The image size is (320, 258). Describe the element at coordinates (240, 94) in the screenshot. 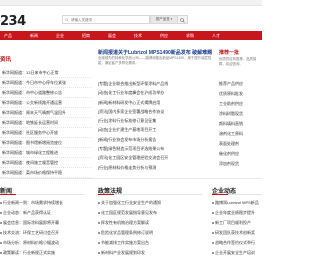

I see `list-item: 优质原料批发` at that location.